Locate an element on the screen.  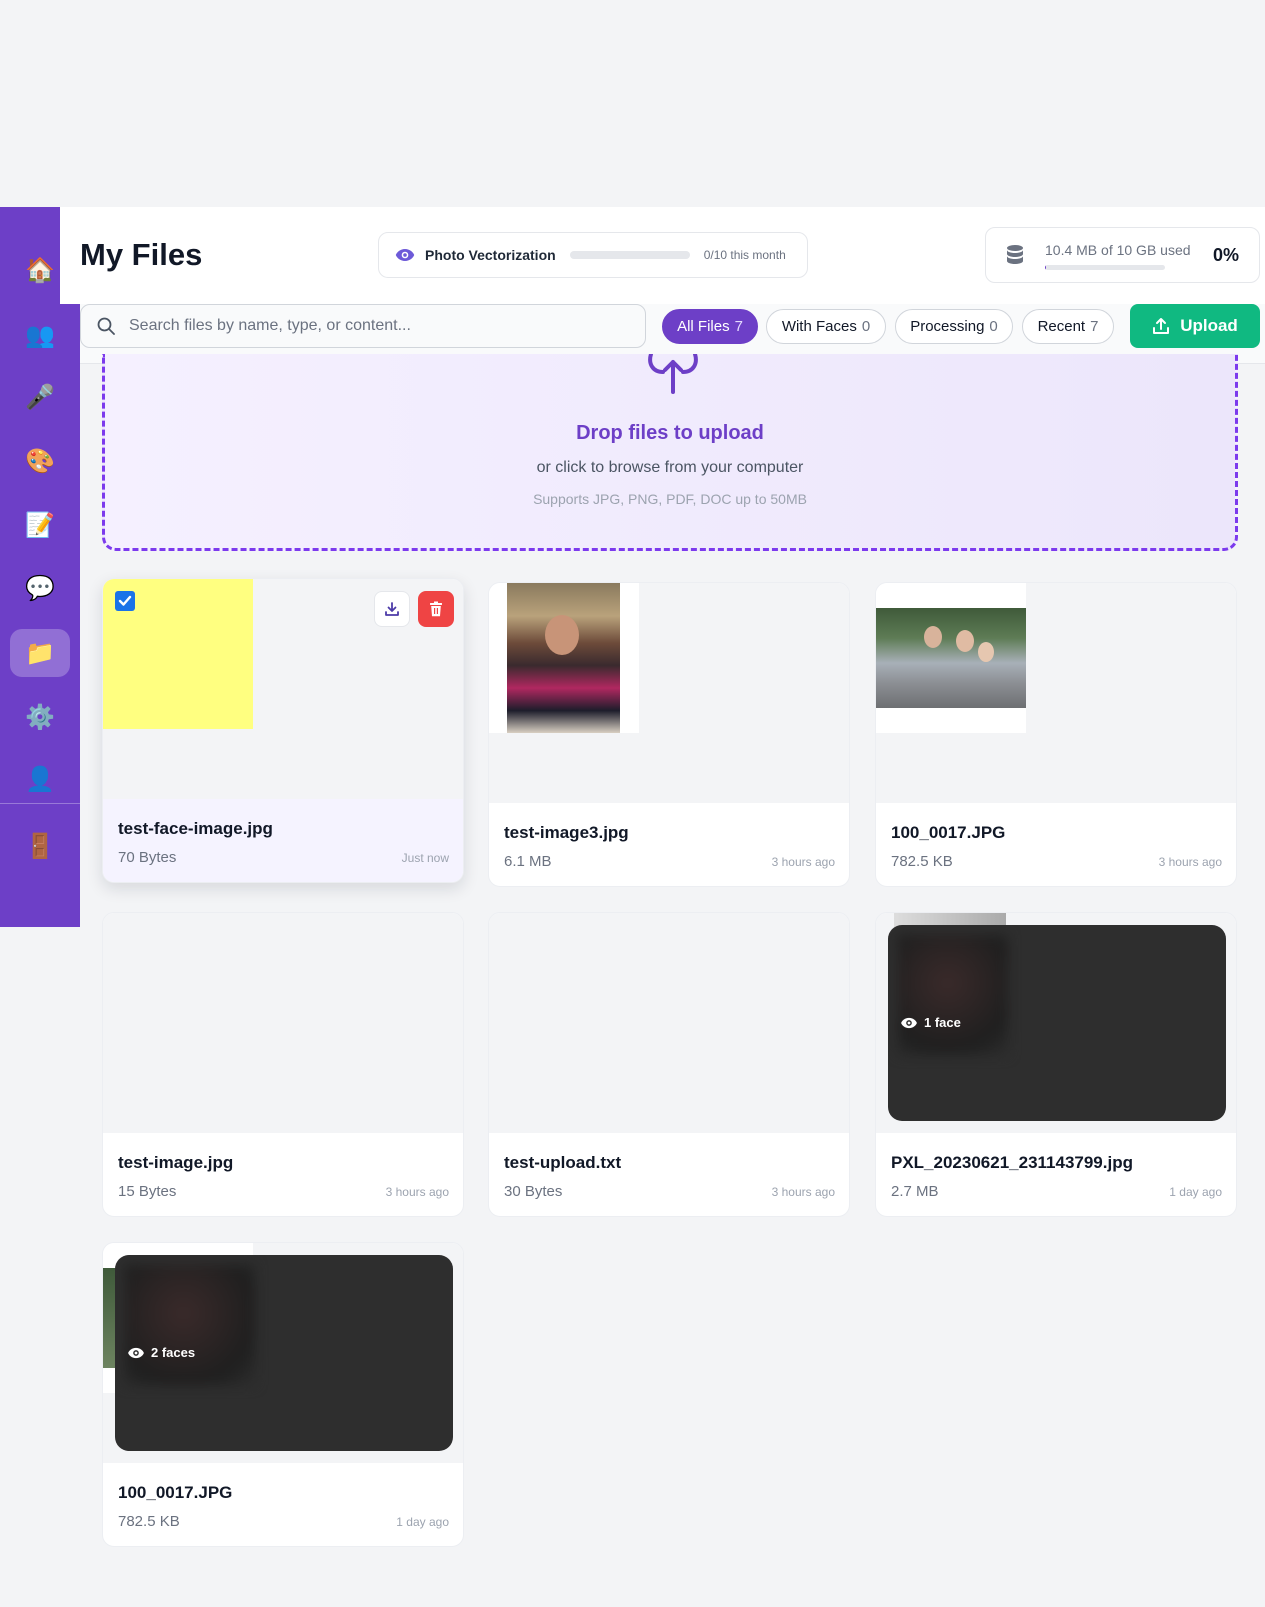
file-size: 2.7 MB is located at coordinates (915, 1191).